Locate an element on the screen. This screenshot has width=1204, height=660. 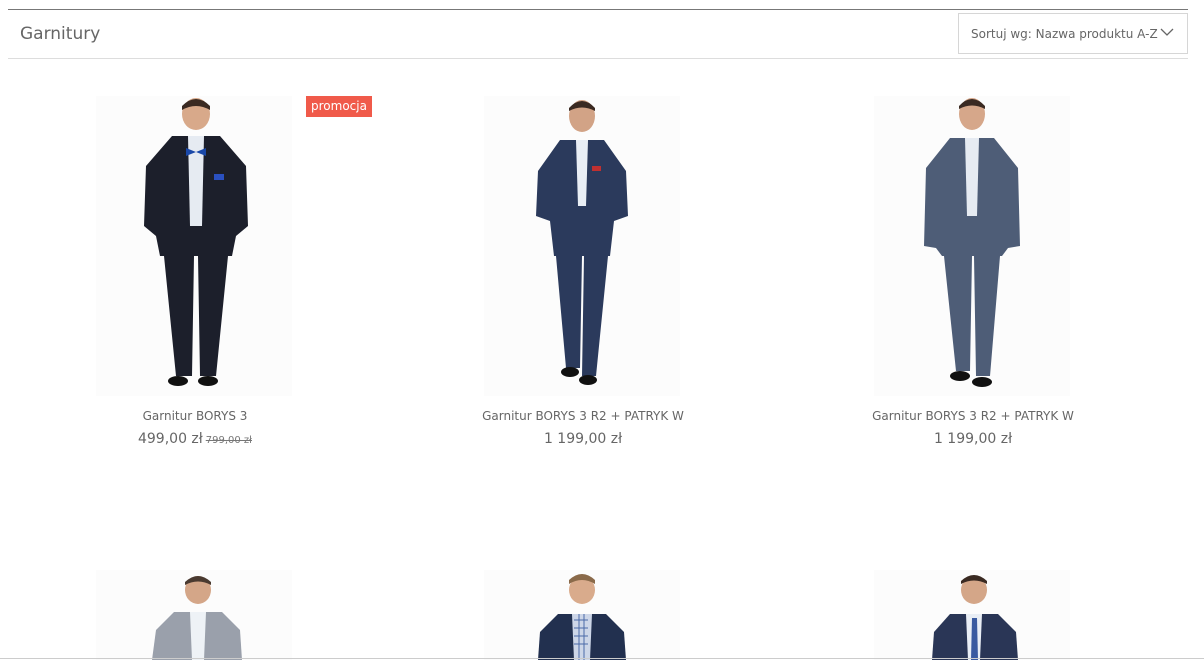
chevron-down-icon is located at coordinates (1167, 32).